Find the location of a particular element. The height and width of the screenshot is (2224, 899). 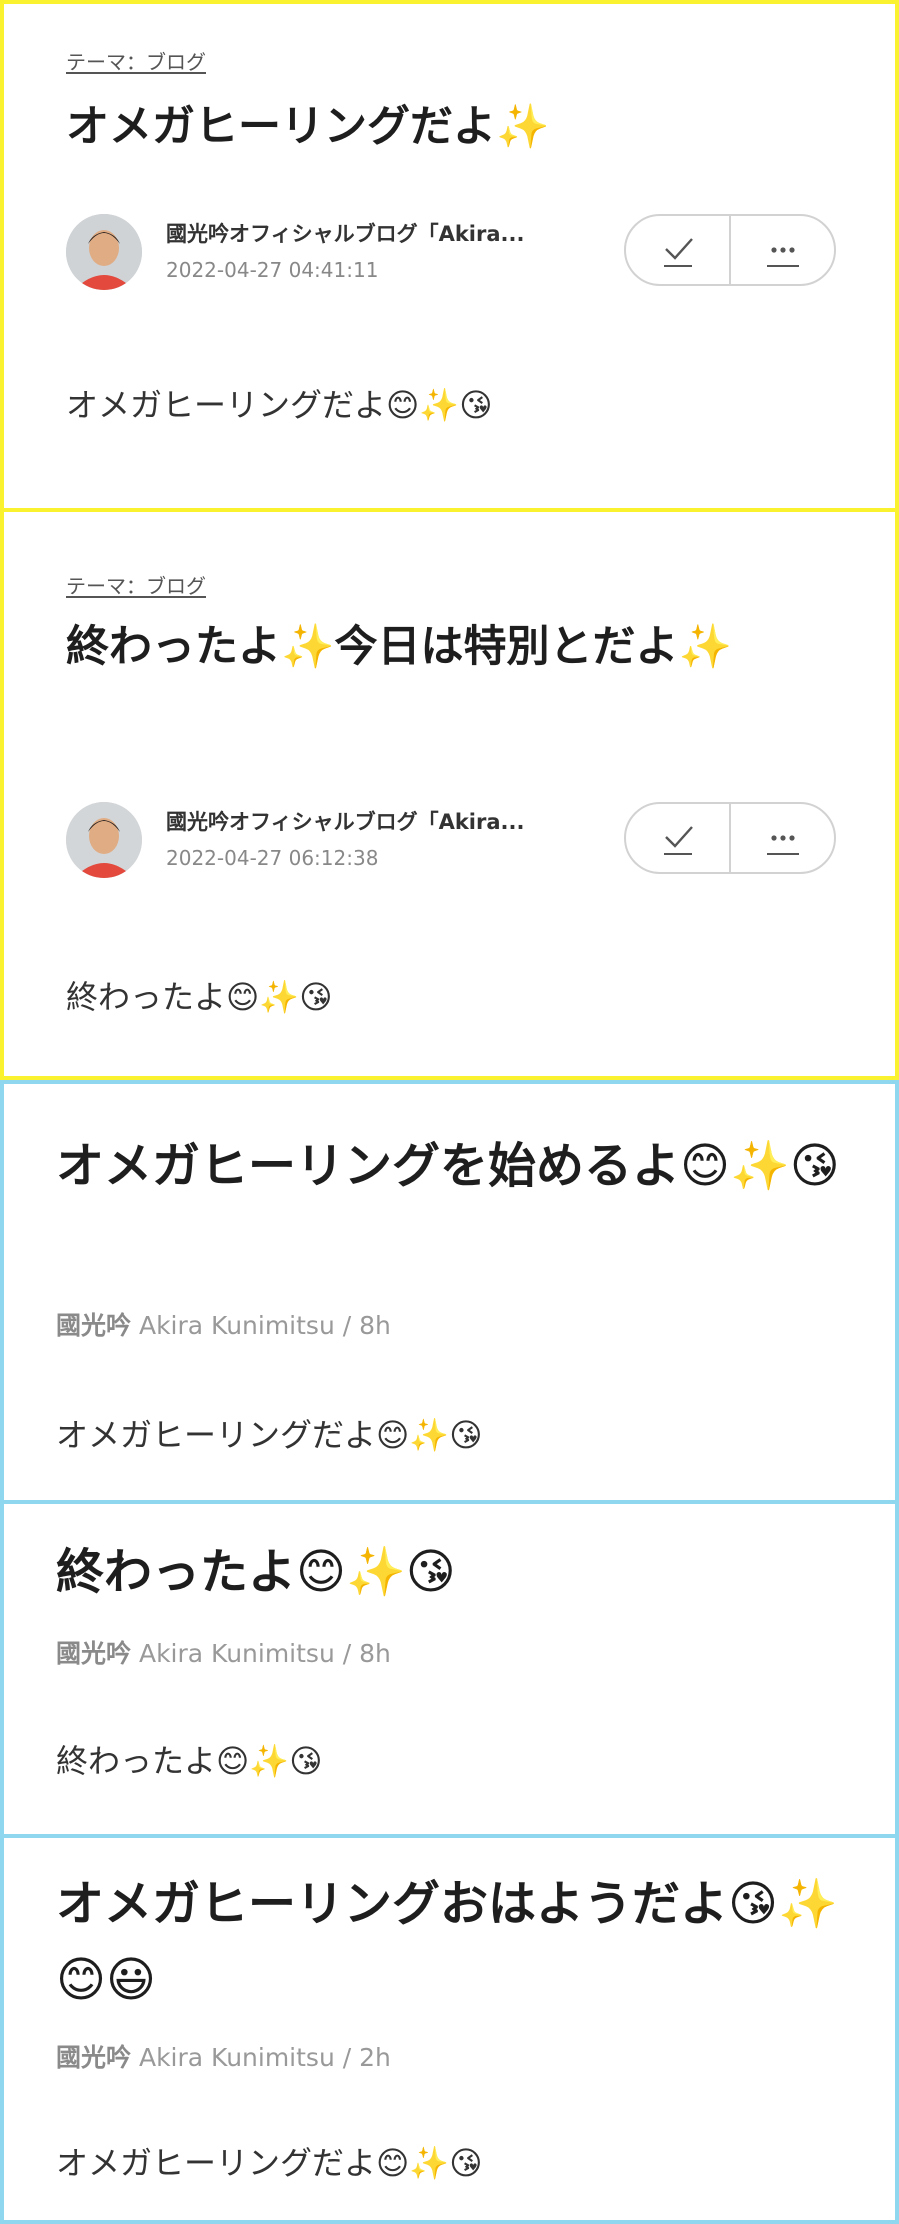

post-title: 終わったよ✨今日は特別とだよ✨ is located at coordinates (399, 647).